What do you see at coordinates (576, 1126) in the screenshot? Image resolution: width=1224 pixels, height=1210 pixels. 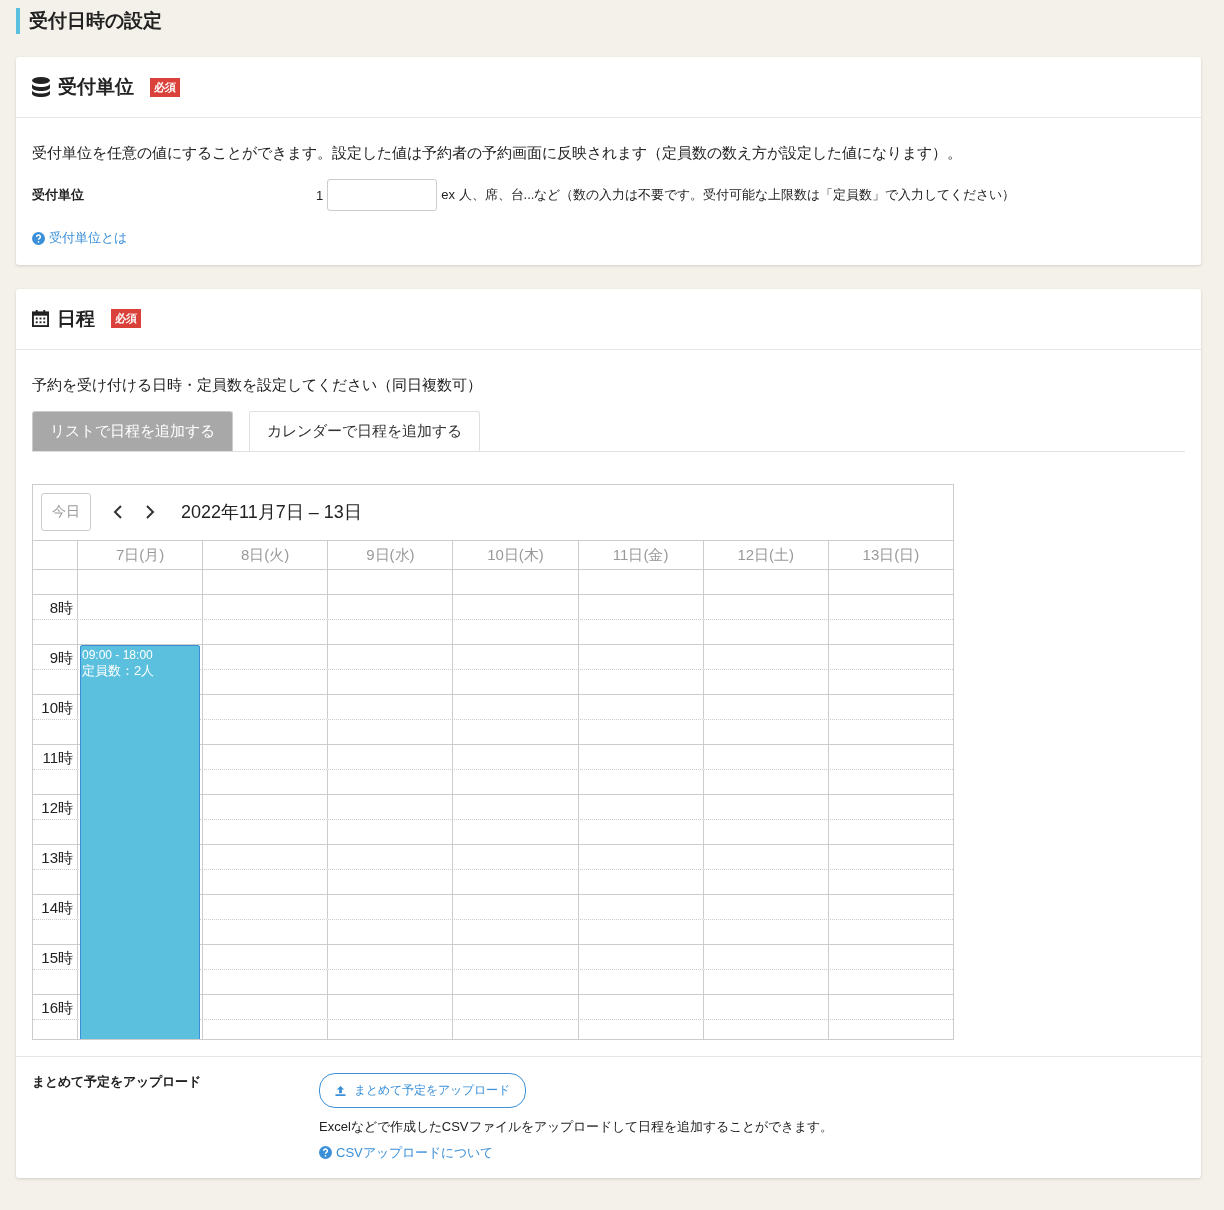 I see `upload-description: Excelなどで作成したCSVファイルをアップロードして日程を追加することができます。` at bounding box center [576, 1126].